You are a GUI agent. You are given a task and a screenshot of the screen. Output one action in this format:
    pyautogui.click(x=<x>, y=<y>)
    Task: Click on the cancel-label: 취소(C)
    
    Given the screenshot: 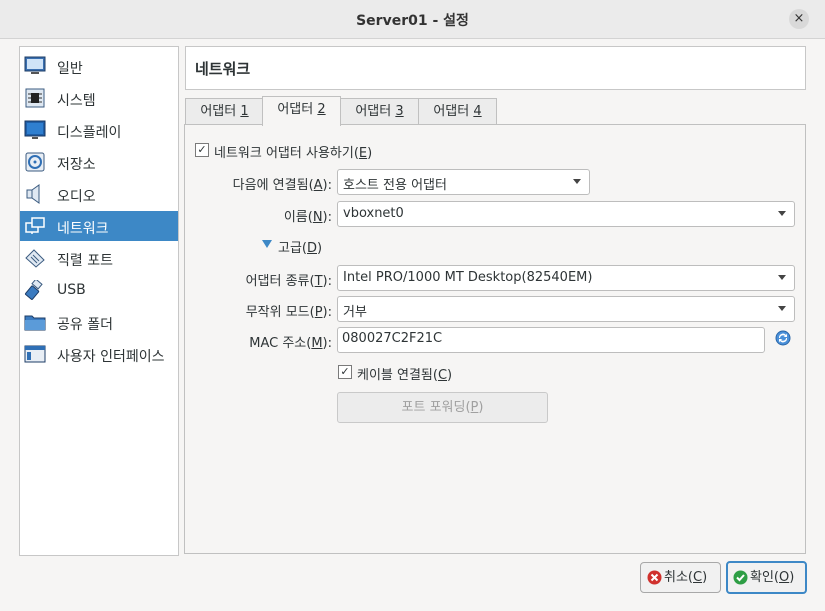 What is the action you would take?
    pyautogui.click(x=685, y=577)
    